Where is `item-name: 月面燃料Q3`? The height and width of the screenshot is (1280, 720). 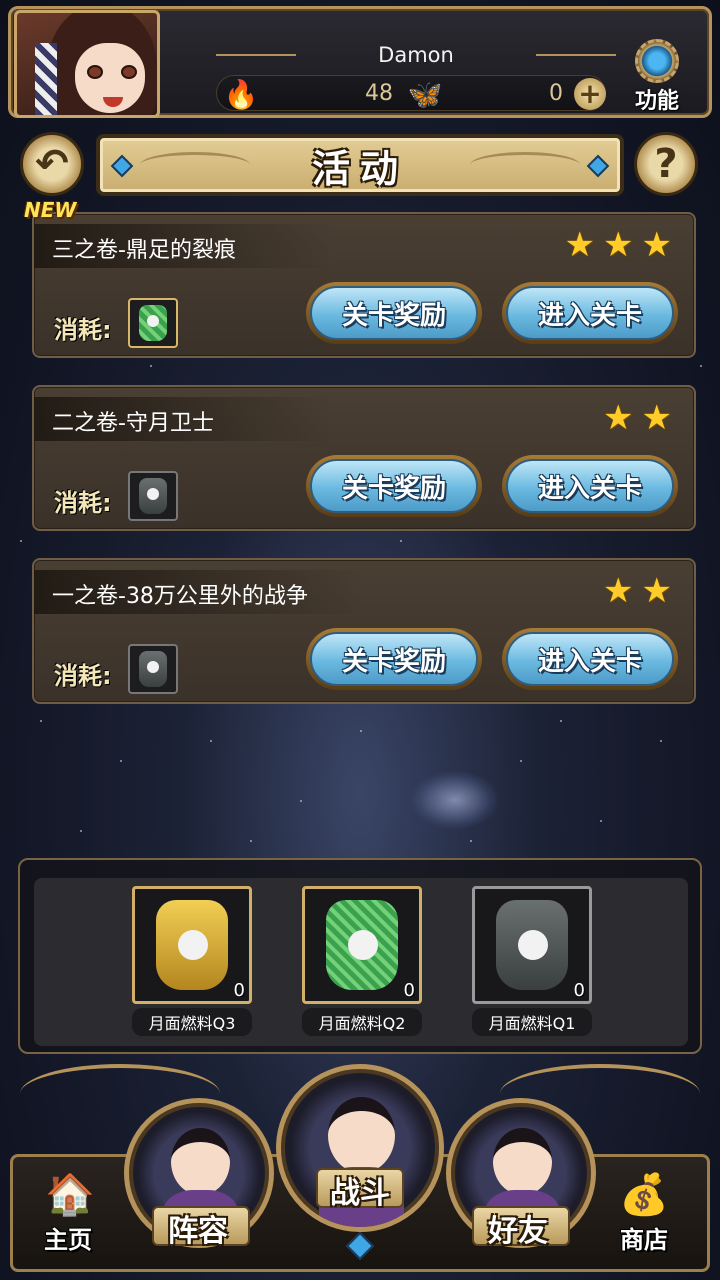 item-name: 月面燃料Q3 is located at coordinates (192, 1022).